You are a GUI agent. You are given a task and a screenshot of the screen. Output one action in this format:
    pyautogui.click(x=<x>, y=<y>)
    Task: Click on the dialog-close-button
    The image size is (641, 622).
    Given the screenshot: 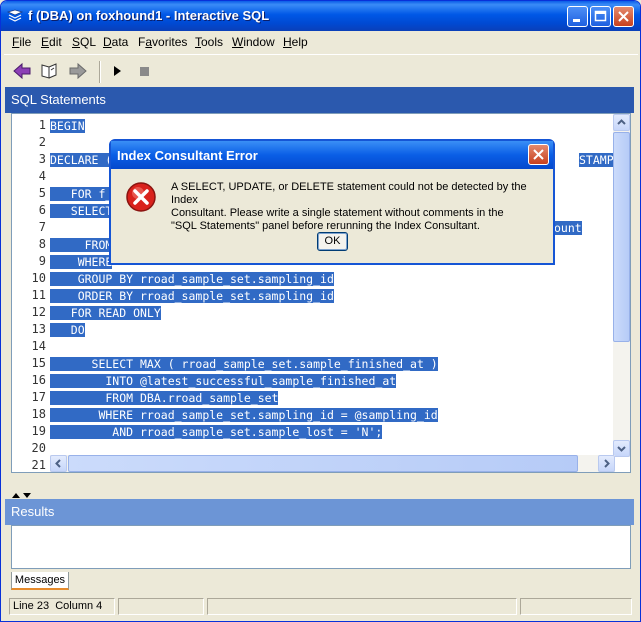 What is the action you would take?
    pyautogui.click(x=538, y=154)
    